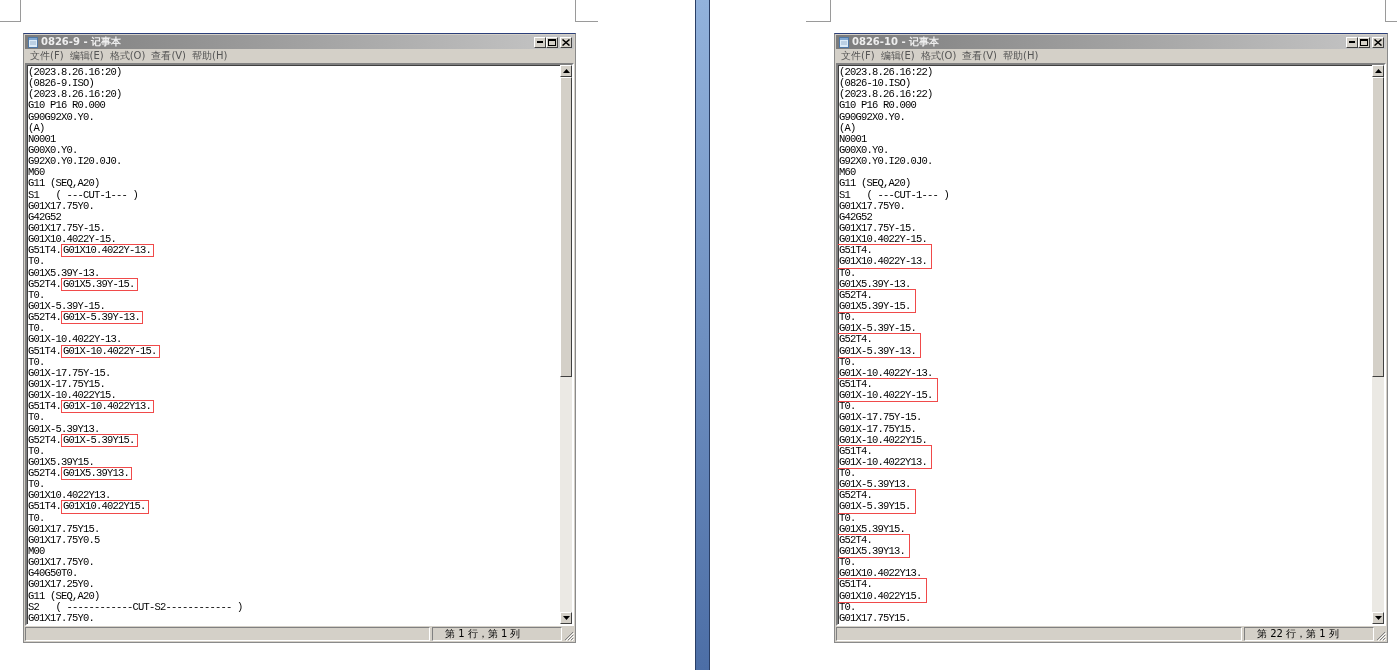  Describe the element at coordinates (69, 373) in the screenshot. I see `code-line: G01X-17.75Y-15.` at that location.